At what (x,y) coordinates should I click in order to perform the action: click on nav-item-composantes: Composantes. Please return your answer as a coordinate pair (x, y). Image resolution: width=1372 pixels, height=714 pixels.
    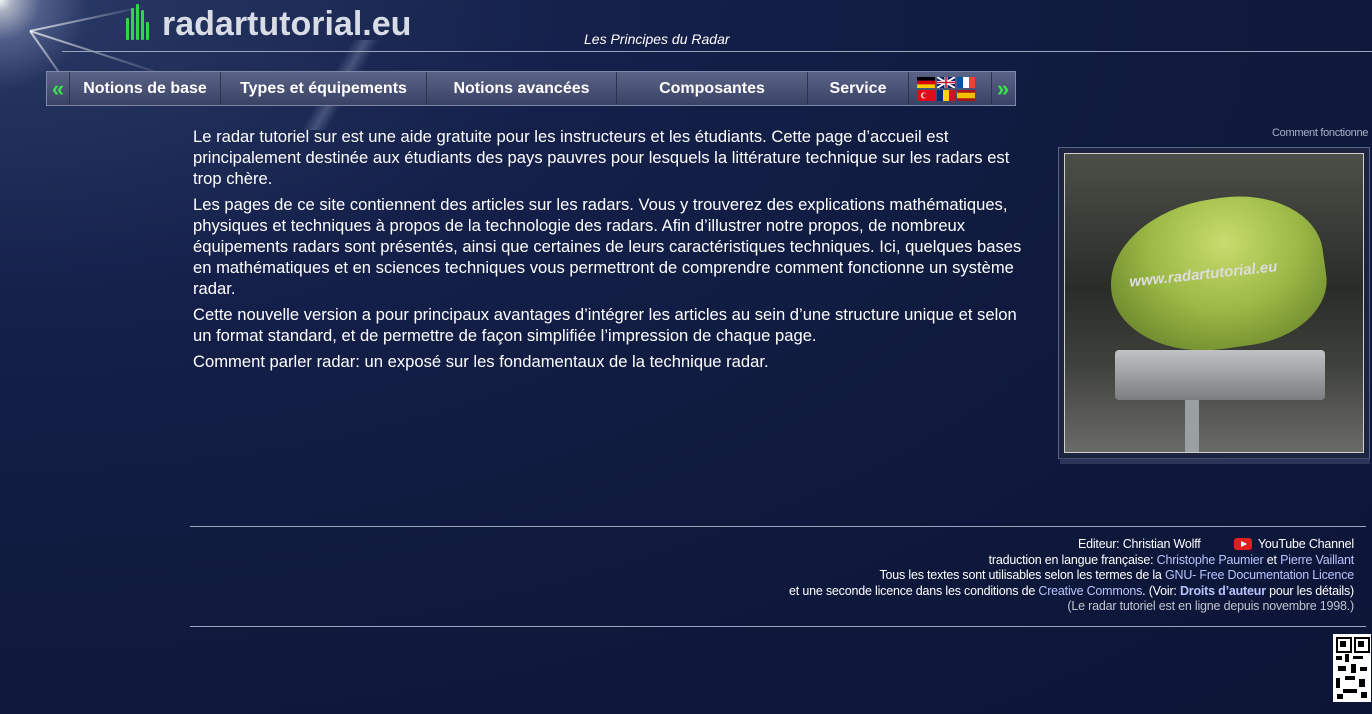
    Looking at the image, I should click on (711, 88).